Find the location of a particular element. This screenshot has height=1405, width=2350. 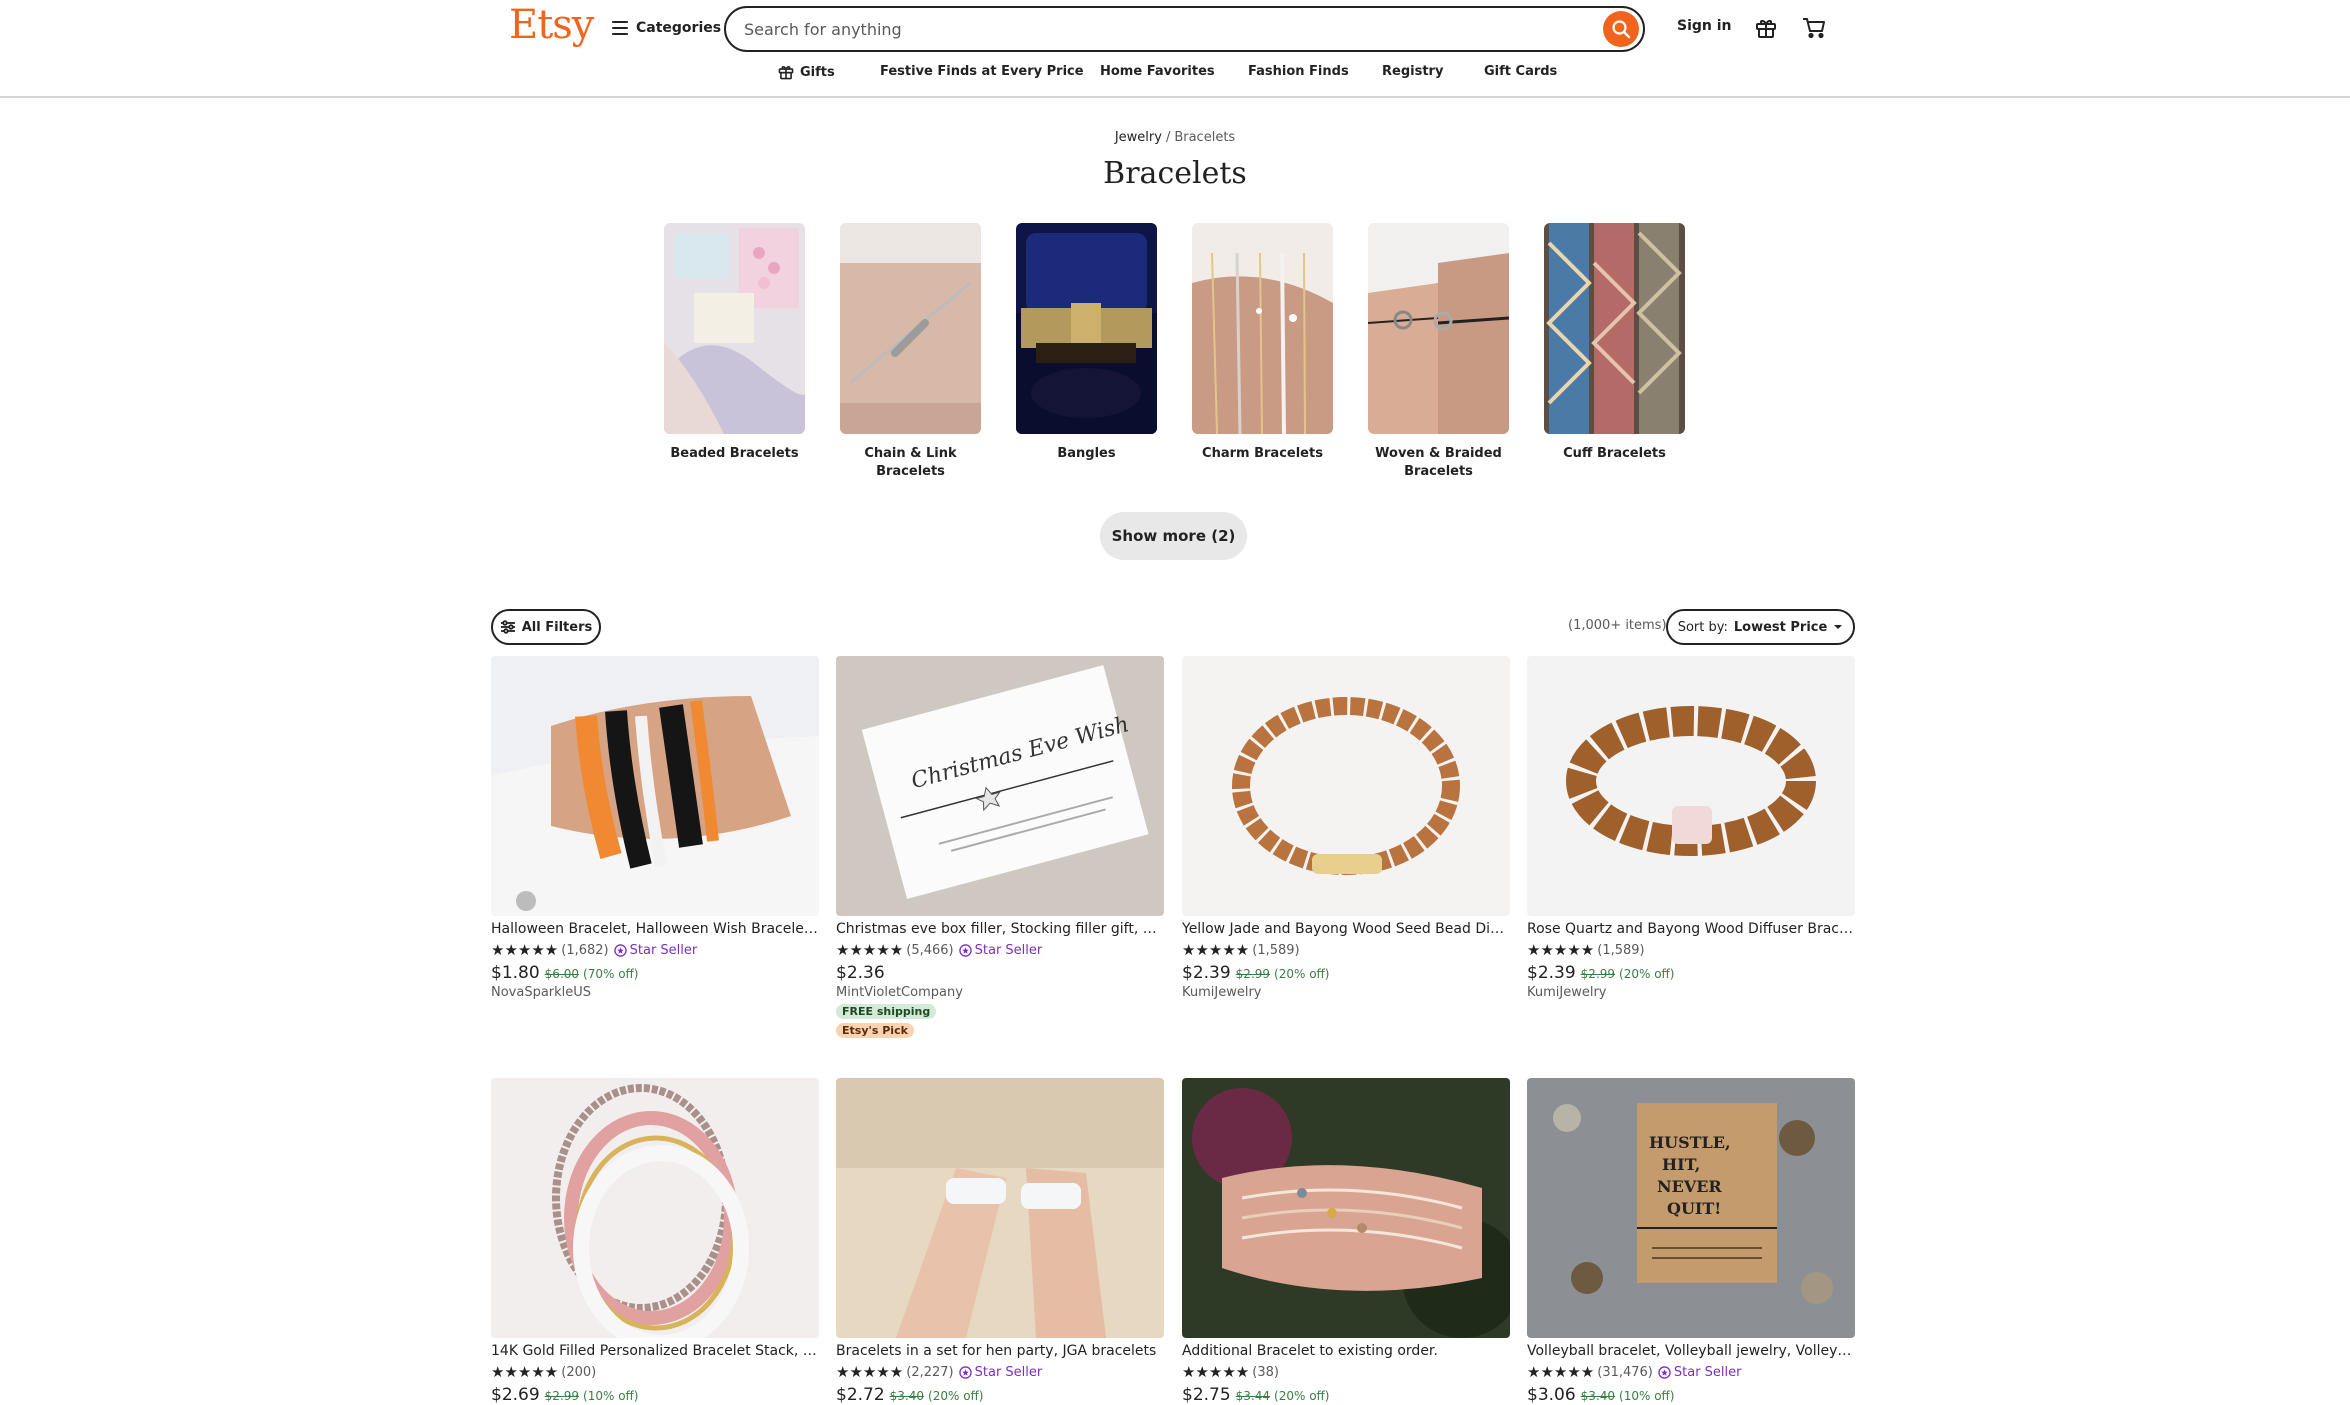

all-filters-button: All Filters is located at coordinates (546, 627).